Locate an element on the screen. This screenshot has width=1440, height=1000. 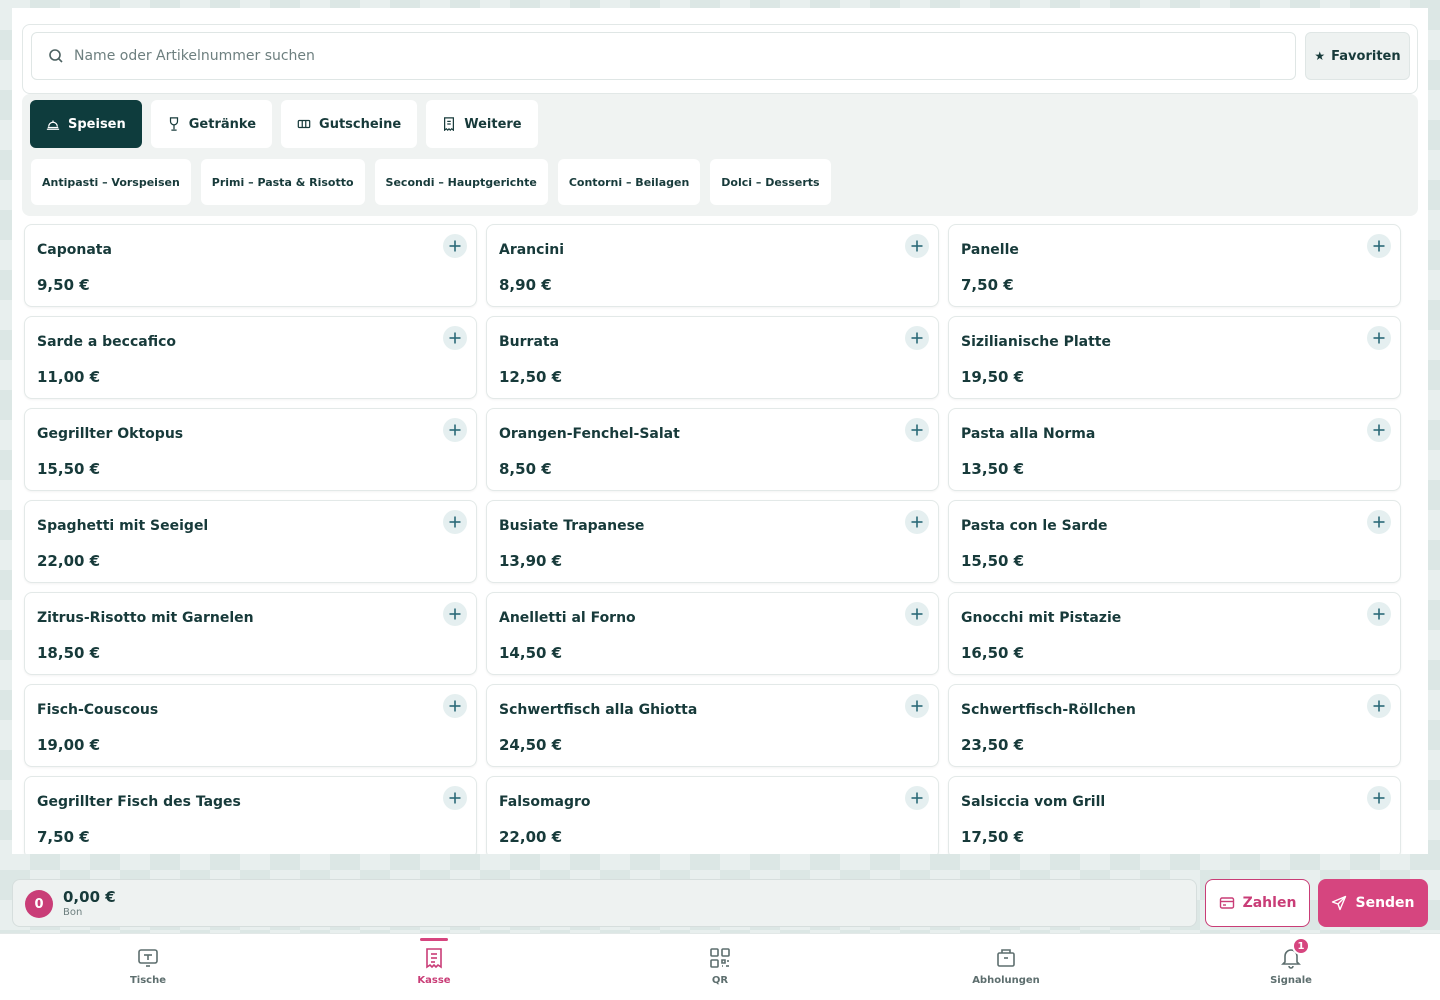
product-price: 7,50 € is located at coordinates (987, 285).